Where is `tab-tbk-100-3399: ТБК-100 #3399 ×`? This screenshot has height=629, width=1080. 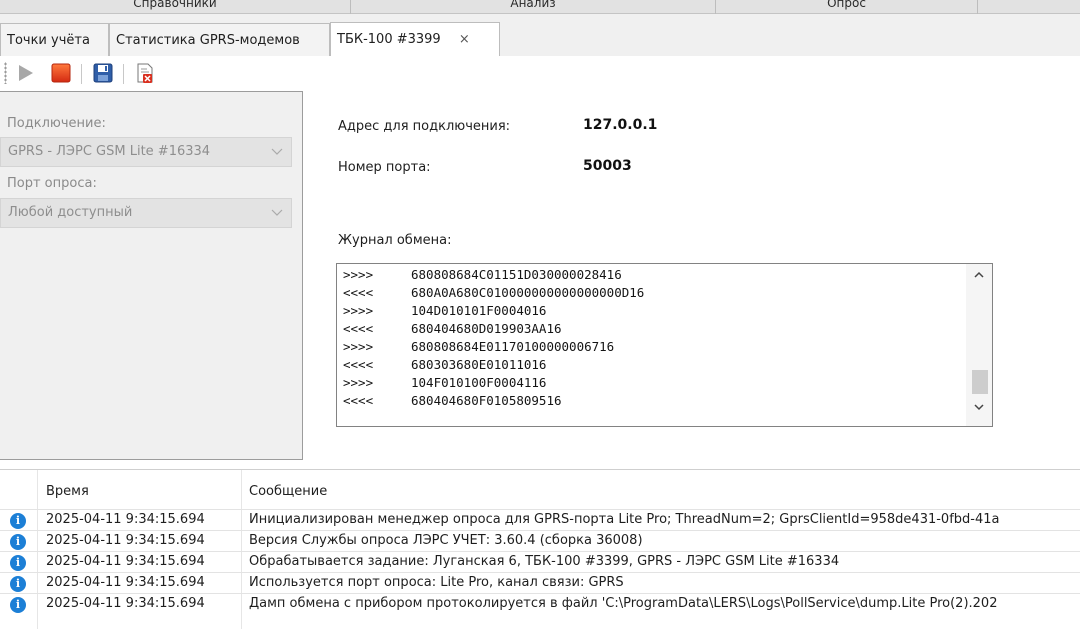
tab-tbk-100-3399: ТБК-100 #3399 × is located at coordinates (415, 39).